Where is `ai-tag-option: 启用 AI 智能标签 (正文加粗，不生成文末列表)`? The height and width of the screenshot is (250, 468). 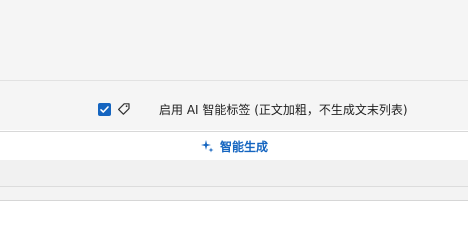 ai-tag-option: 启用 AI 智能标签 (正文加粗，不生成文末列表) is located at coordinates (253, 109).